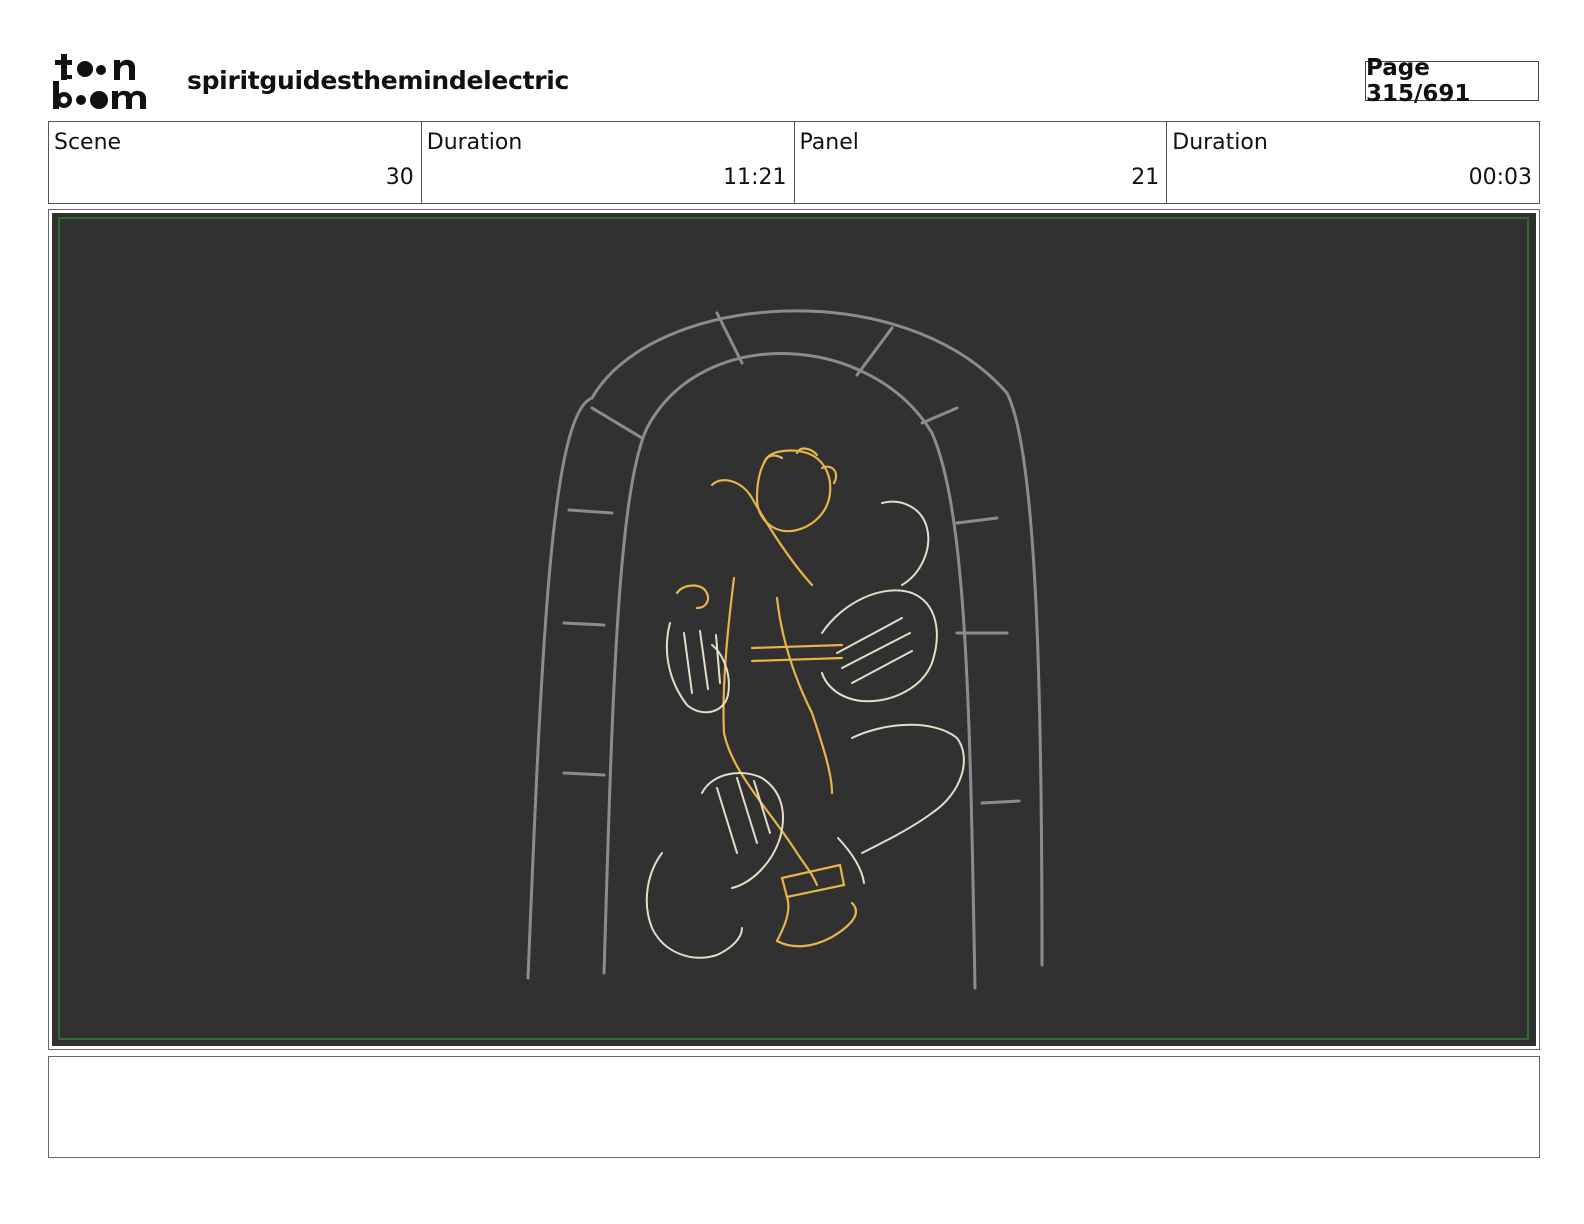 This screenshot has width=1584, height=1224. Describe the element at coordinates (1353, 162) in the screenshot. I see `panel-duration-cell: Duration 00:03` at that location.